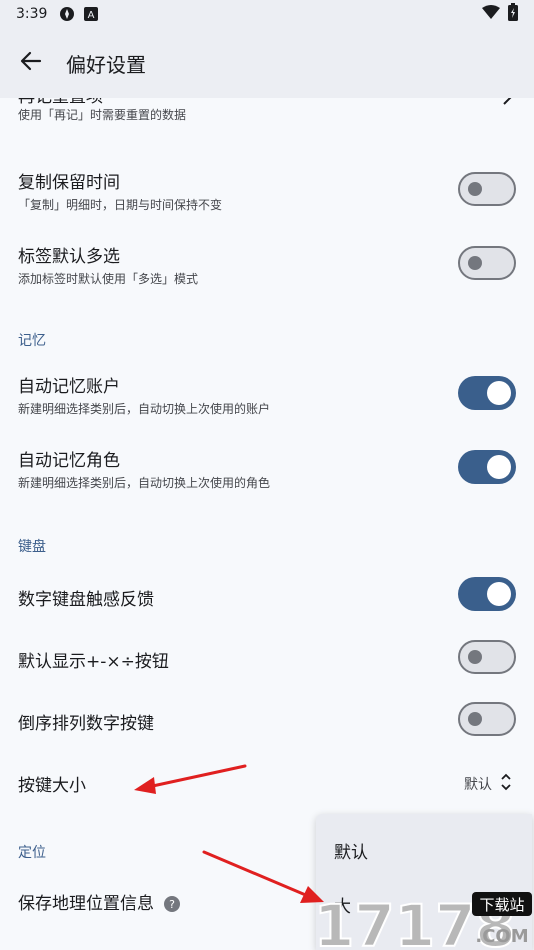  Describe the element at coordinates (506, 784) in the screenshot. I see `unfold-icon` at that location.